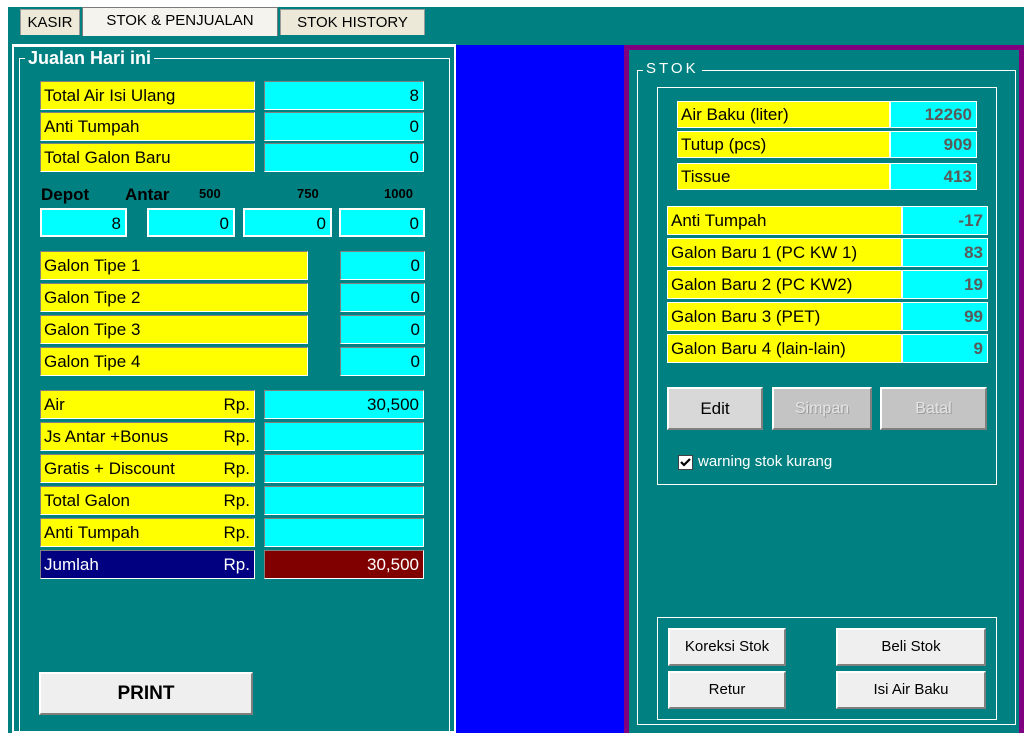 The height and width of the screenshot is (733, 1024). Describe the element at coordinates (945, 348) in the screenshot. I see `field-galon-baru-4: 9` at that location.